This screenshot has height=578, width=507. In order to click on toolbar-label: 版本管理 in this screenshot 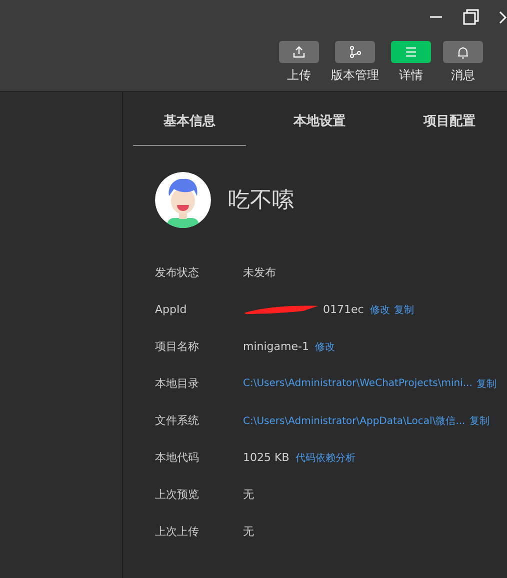, I will do `click(355, 75)`.